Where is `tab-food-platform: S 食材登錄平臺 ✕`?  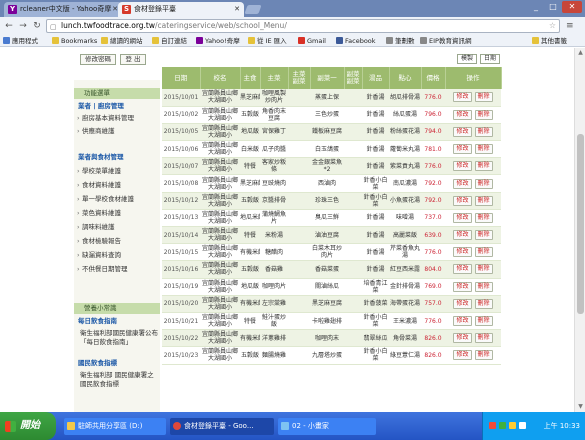
tab-food-platform: S 食材登錄平臺 ✕ is located at coordinates (181, 9).